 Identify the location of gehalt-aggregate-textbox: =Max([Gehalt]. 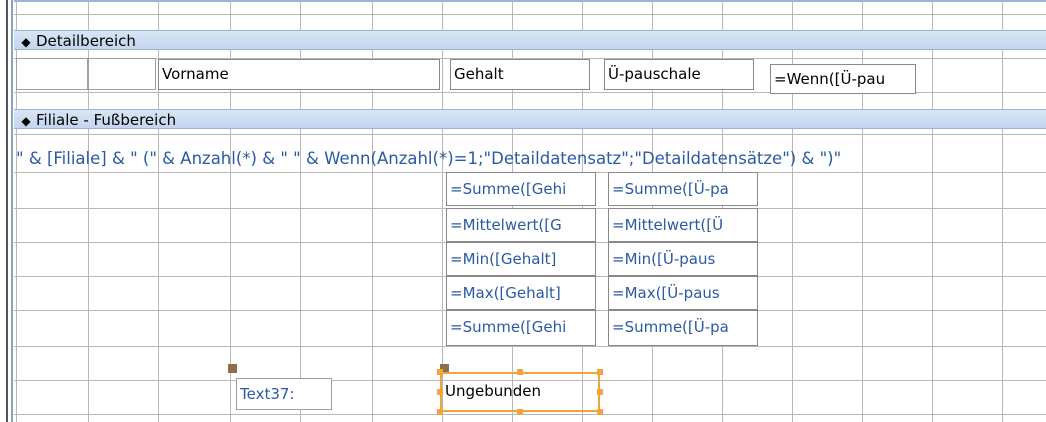
(521, 293).